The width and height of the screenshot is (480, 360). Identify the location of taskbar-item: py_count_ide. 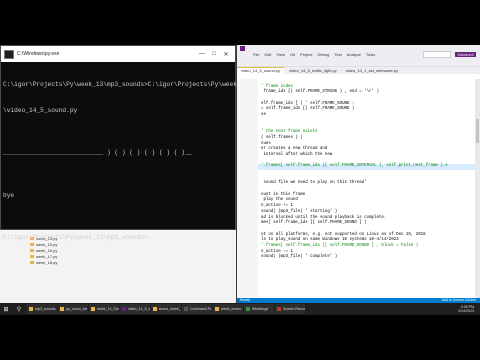
(73, 309).